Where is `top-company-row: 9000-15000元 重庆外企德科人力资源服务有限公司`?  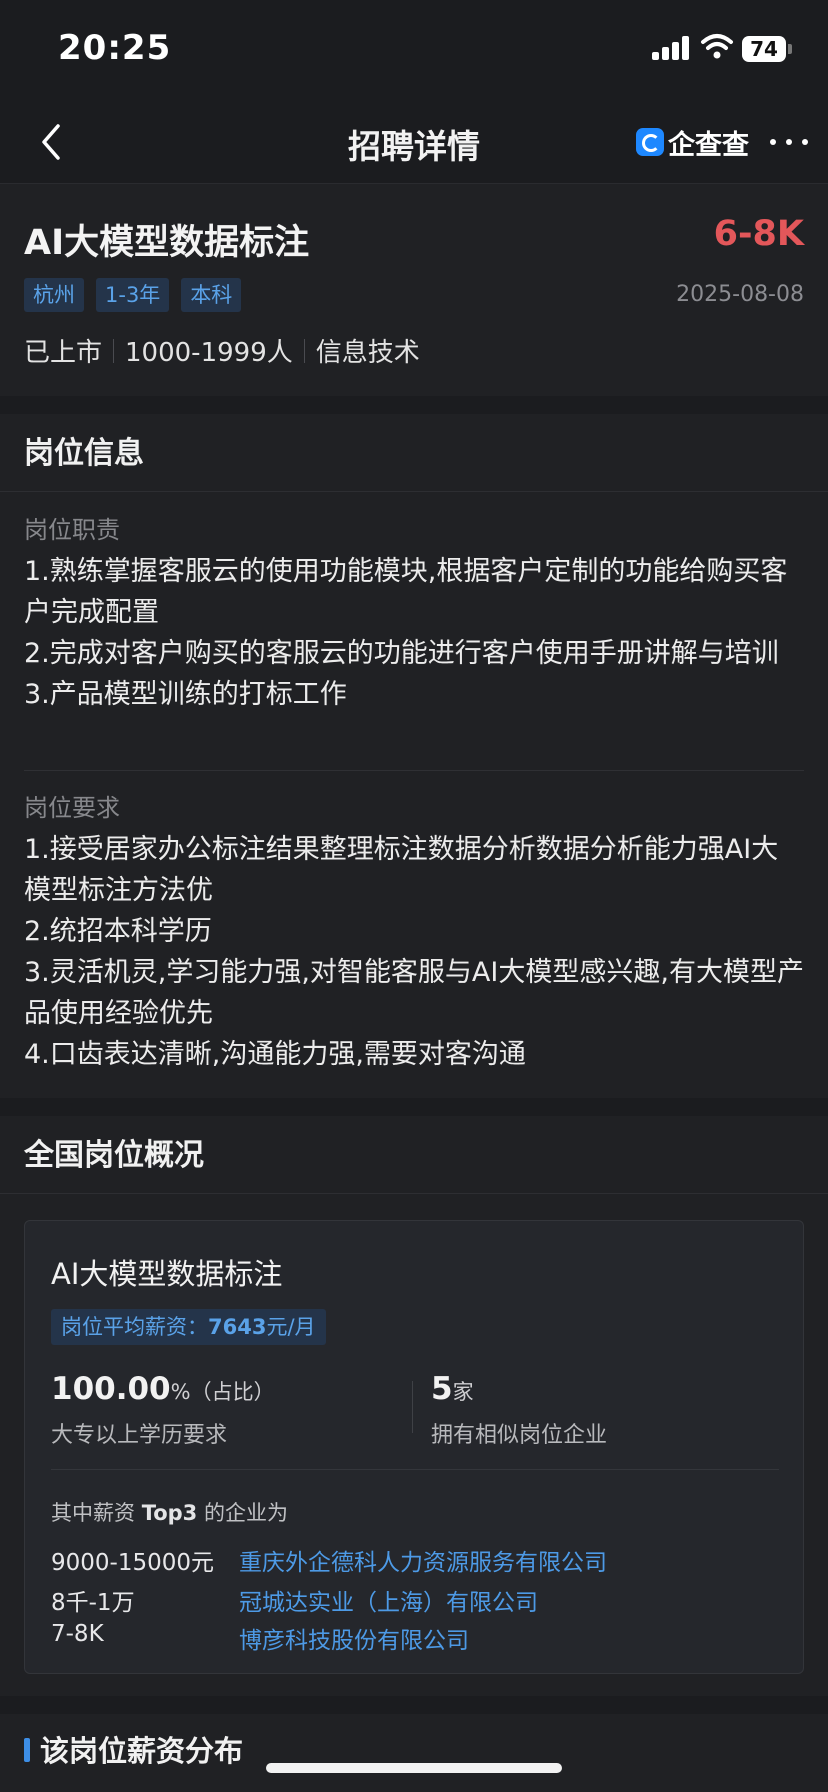 top-company-row: 9000-15000元 重庆外企德科人力资源服务有限公司 is located at coordinates (329, 1561).